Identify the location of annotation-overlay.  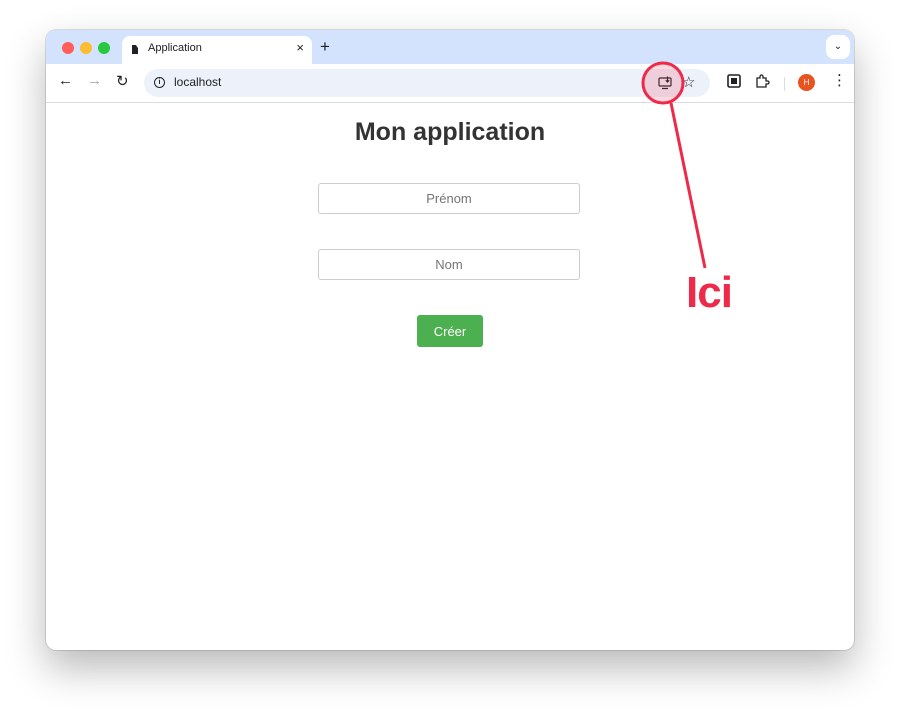
(674, 165).